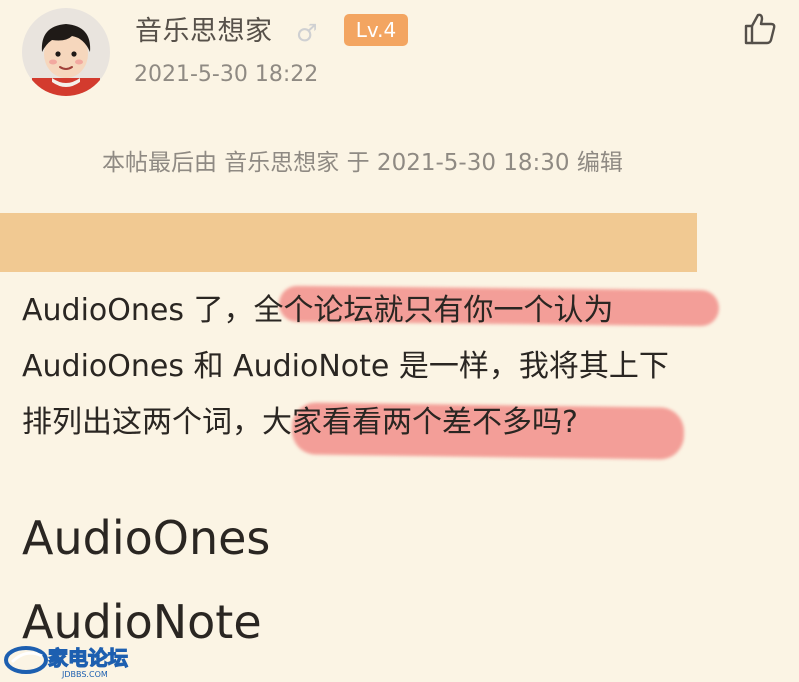 This screenshot has width=799, height=682. Describe the element at coordinates (88, 658) in the screenshot. I see `watermark-text: 家电论坛` at that location.